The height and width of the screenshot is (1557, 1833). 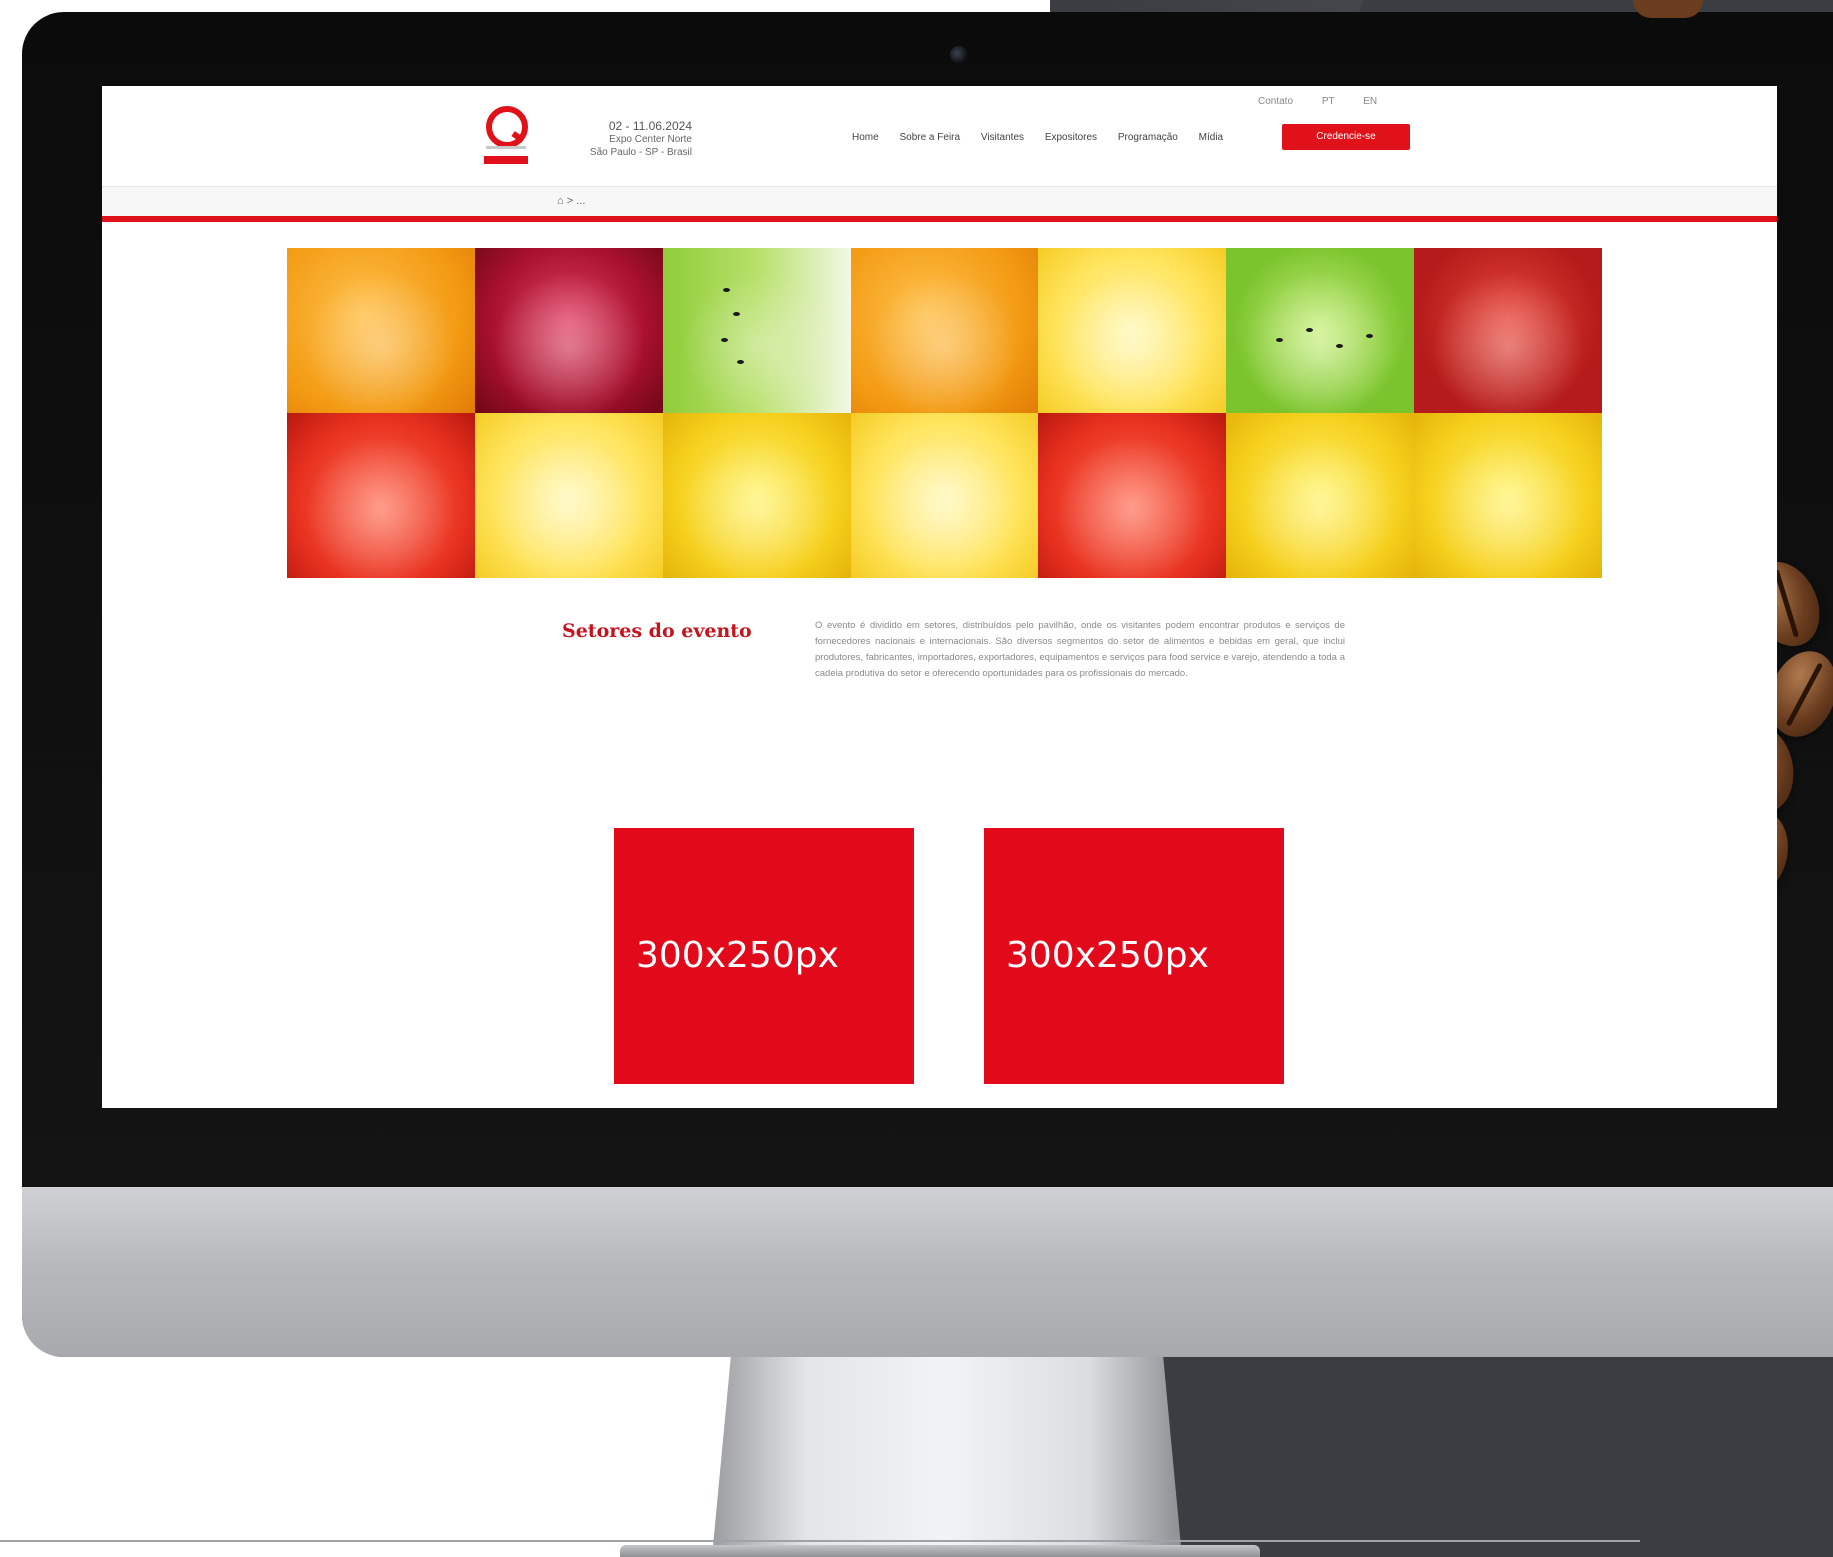 I want to click on top-links: Contato PT EN, so click(x=1304, y=101).